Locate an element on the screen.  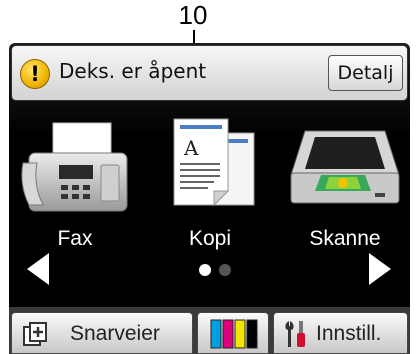
tools-icon is located at coordinates (295, 334).